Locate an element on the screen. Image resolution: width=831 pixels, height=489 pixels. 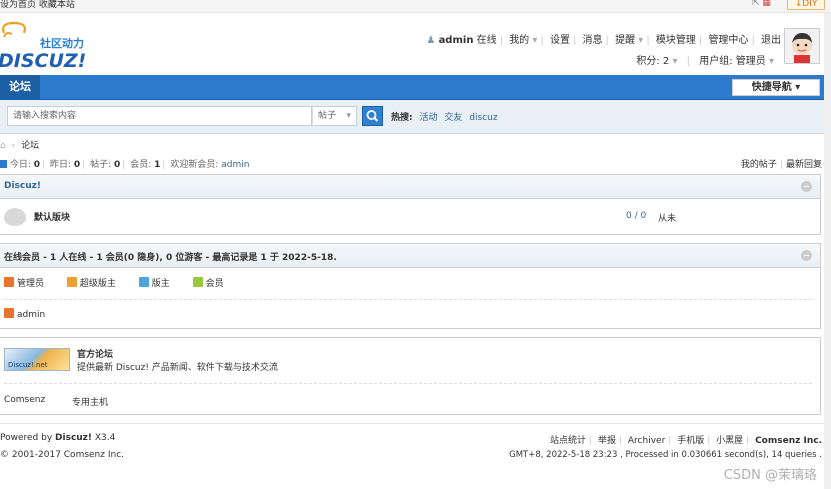
module-manage-link: 模块管理 is located at coordinates (676, 40).